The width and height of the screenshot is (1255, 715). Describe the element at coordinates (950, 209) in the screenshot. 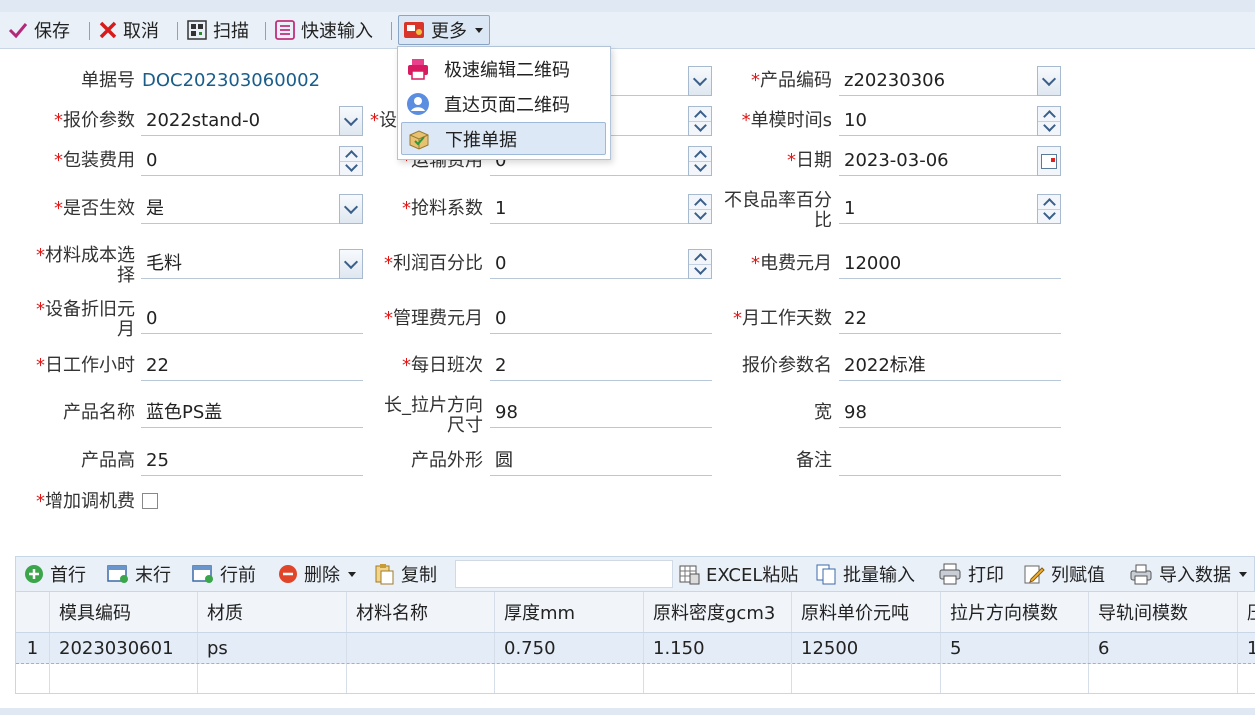

I see `defect-rate-field: 1` at that location.